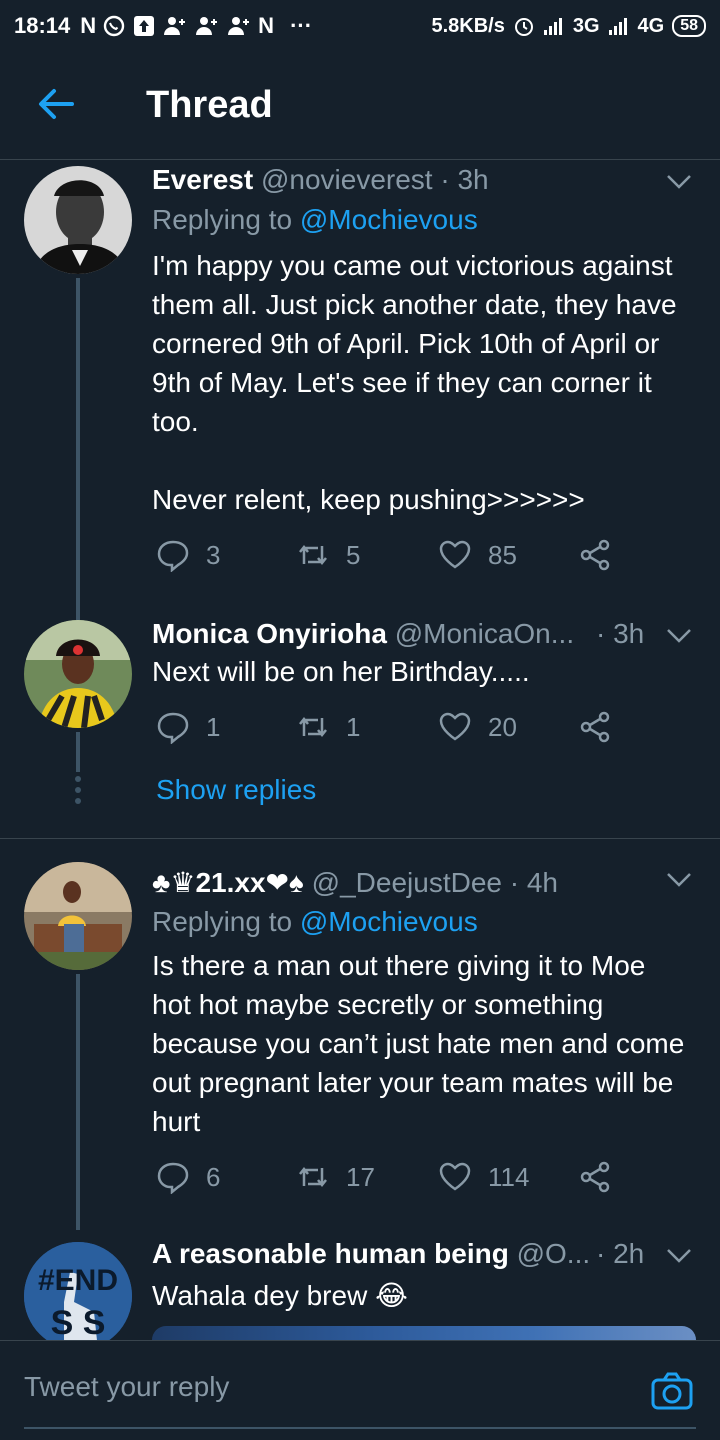  I want to click on display-name: Monica Onyirioha, so click(269, 633).